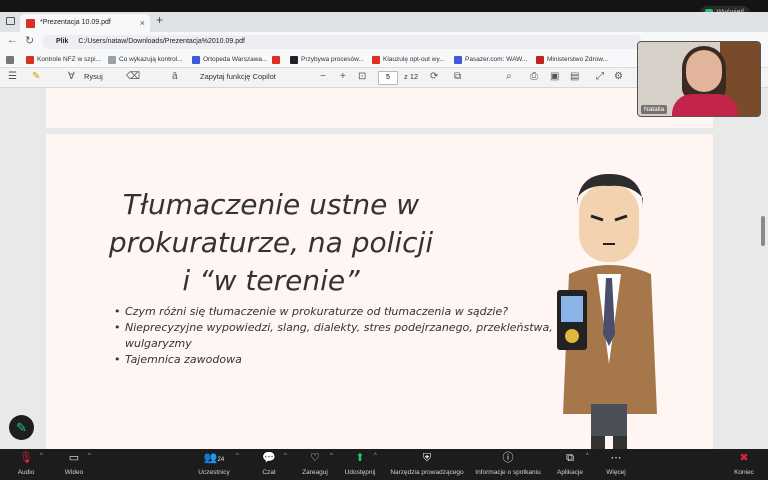  Describe the element at coordinates (763, 231) in the screenshot. I see `scrollbar` at that location.